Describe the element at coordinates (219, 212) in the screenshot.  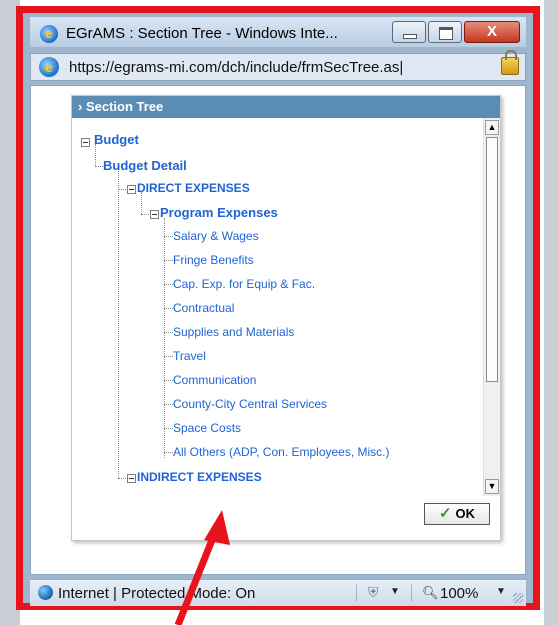
I see `tree-node-program-expenses: Program Expenses` at that location.